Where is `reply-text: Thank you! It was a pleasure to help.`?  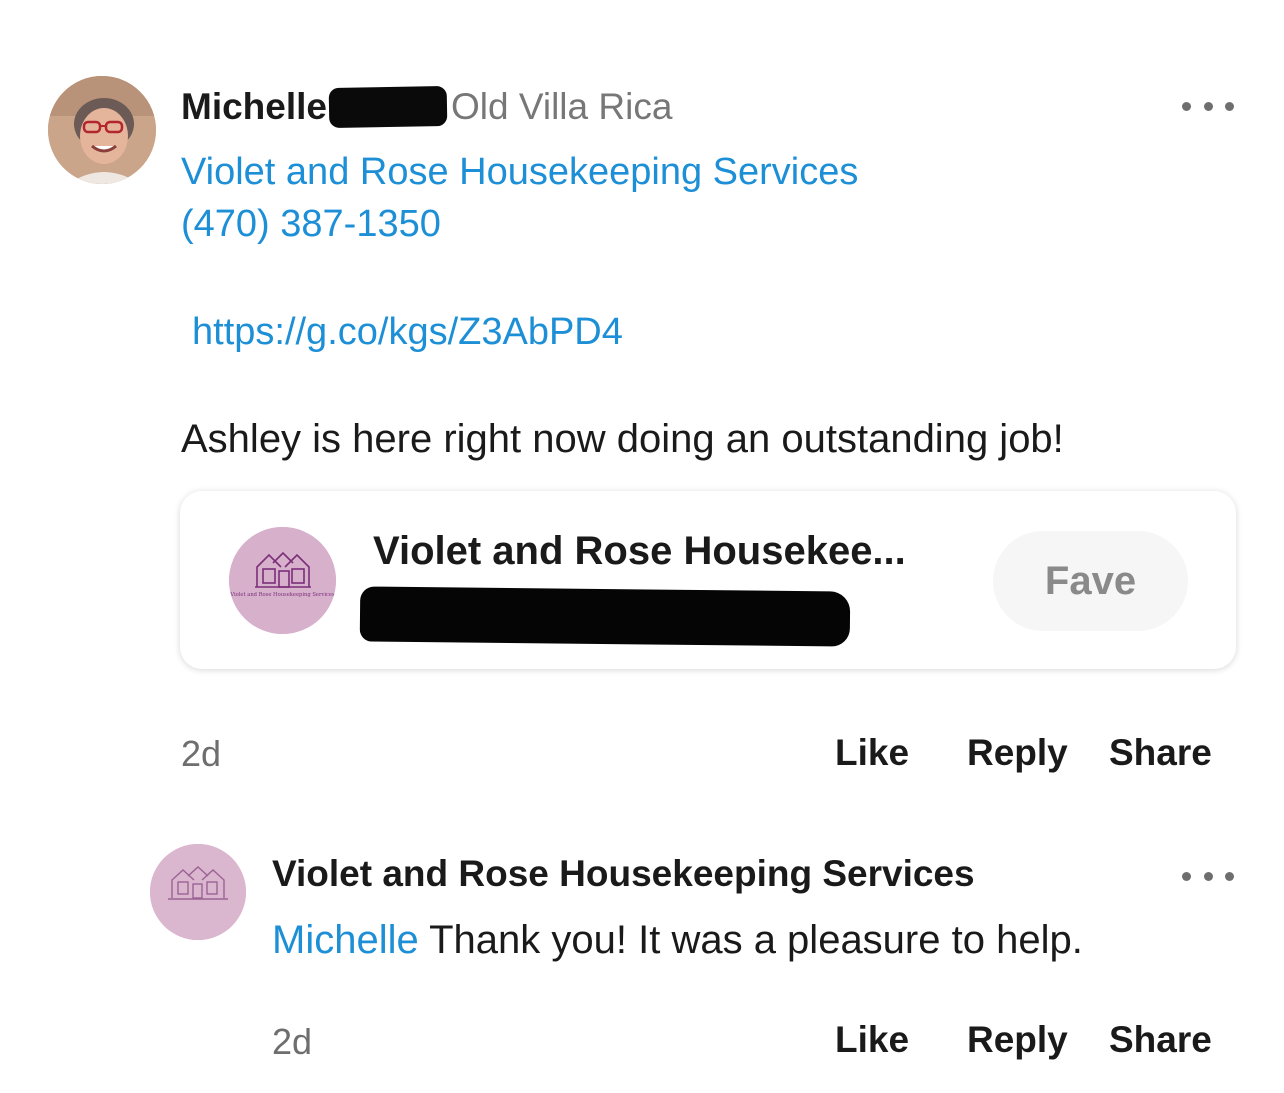 reply-text: Thank you! It was a pleasure to help. is located at coordinates (750, 940).